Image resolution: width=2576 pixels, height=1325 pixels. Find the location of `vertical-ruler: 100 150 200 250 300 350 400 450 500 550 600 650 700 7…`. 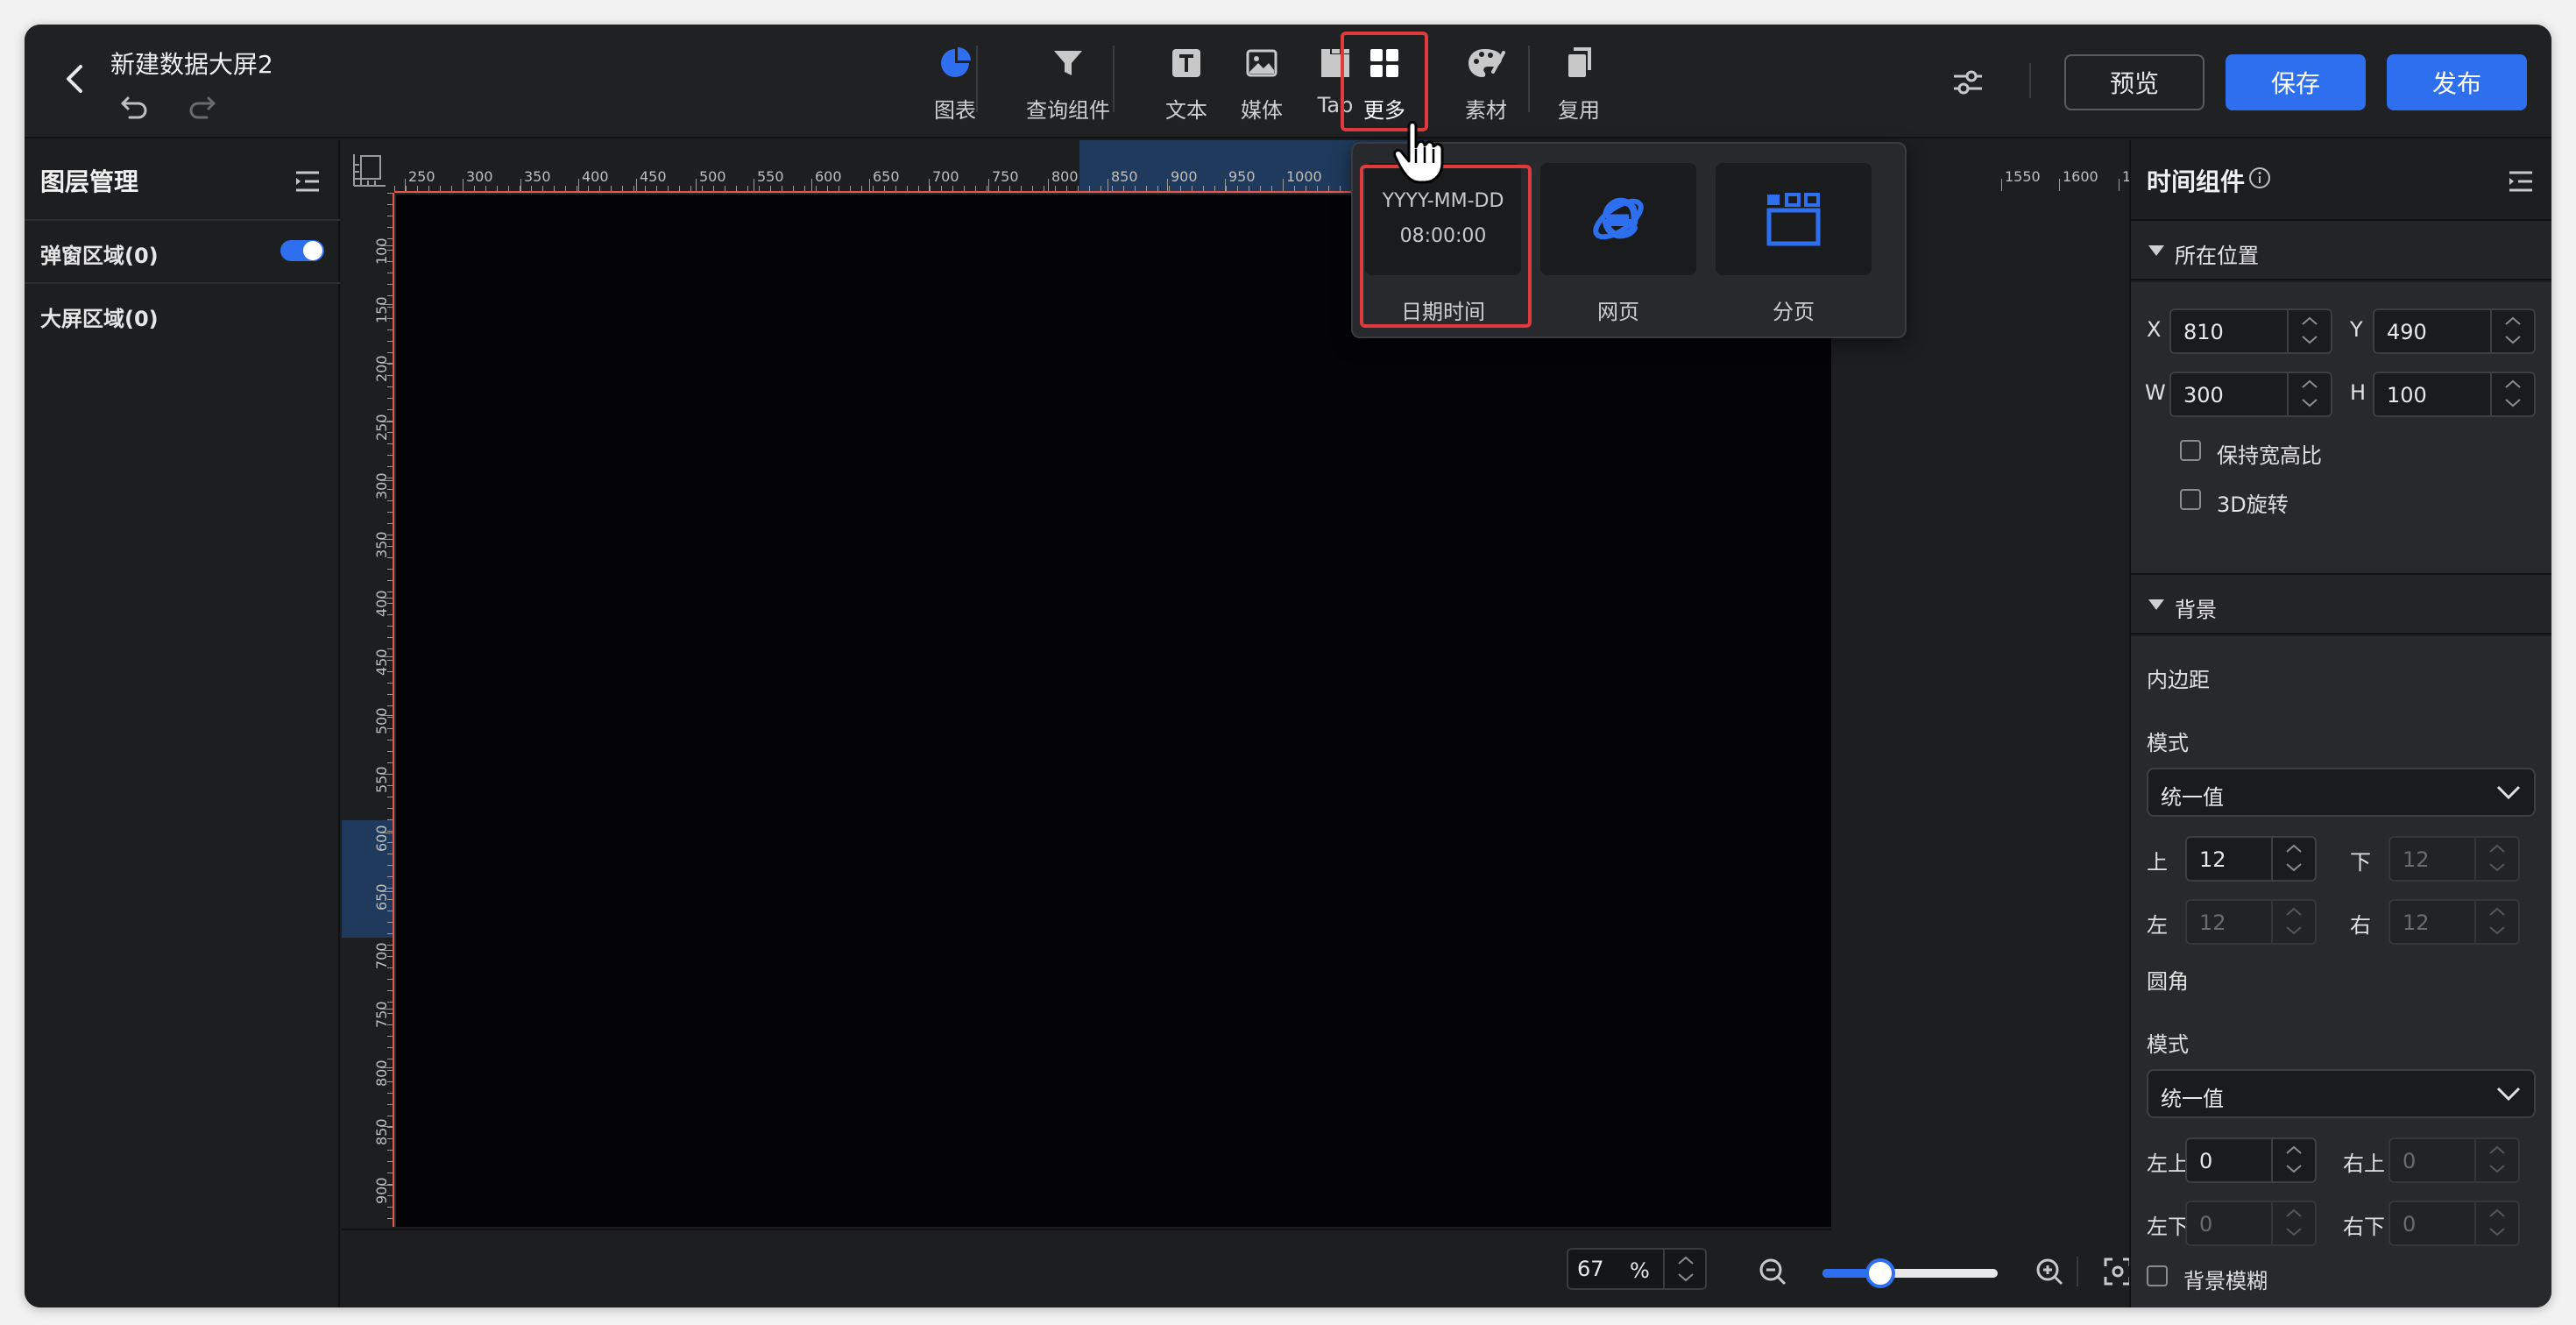

vertical-ruler: 100 150 200 250 300 350 400 450 500 550 600 650 700 7… is located at coordinates (368, 710).